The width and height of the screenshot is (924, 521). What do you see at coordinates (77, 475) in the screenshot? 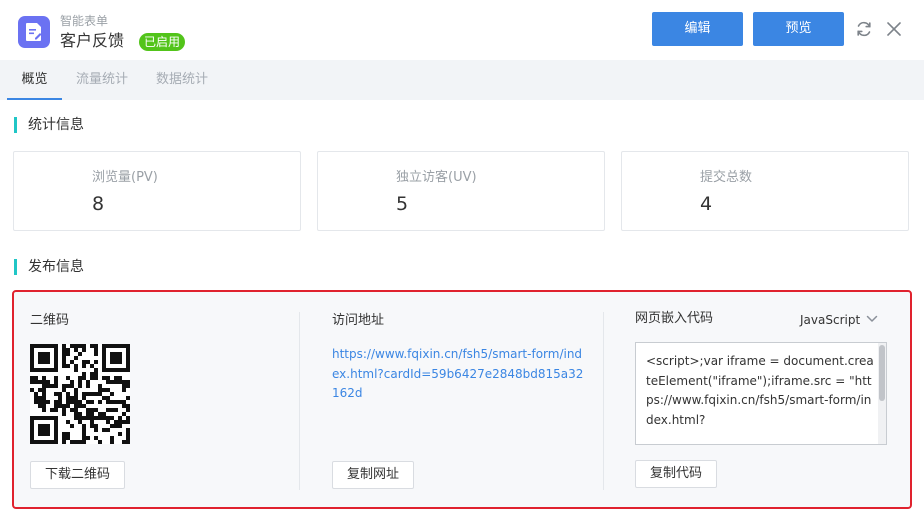
I see `download-qr-button: 下载二维码` at bounding box center [77, 475].